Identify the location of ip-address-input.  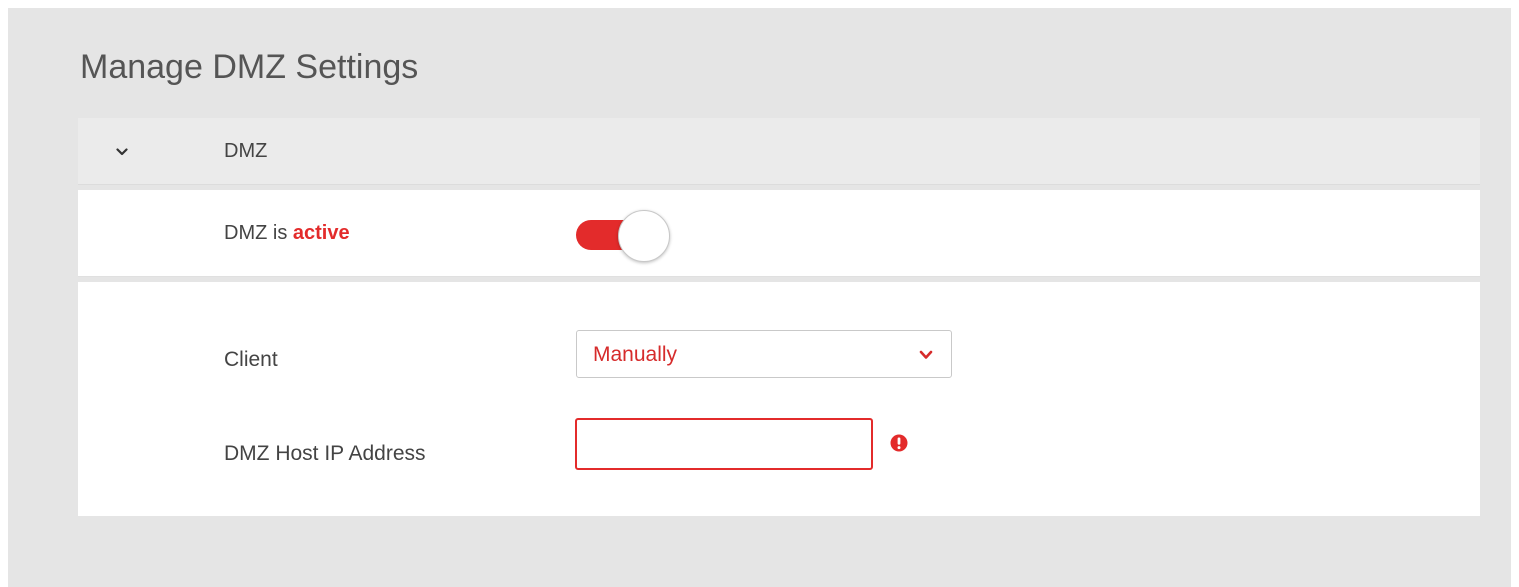
(724, 444).